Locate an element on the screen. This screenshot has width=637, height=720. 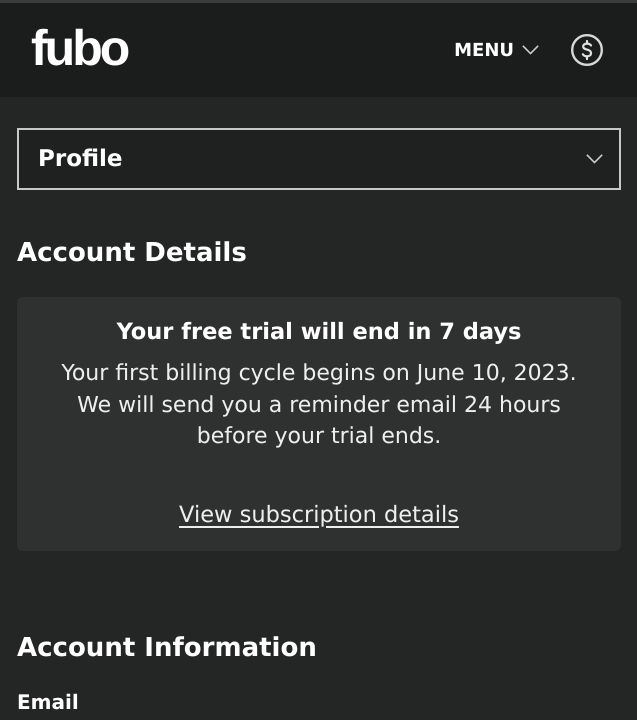
section-dropdown: Profile is located at coordinates (319, 159).